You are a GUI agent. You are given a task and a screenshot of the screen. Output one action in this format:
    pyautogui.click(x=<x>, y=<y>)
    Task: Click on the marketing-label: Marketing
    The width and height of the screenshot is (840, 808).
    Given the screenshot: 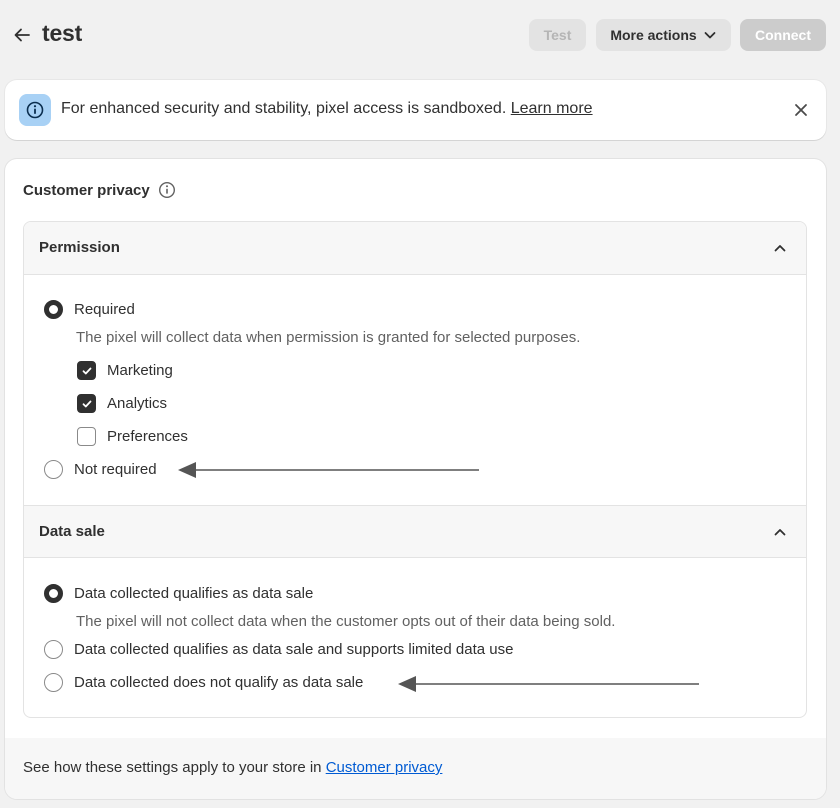 What is the action you would take?
    pyautogui.click(x=140, y=370)
    